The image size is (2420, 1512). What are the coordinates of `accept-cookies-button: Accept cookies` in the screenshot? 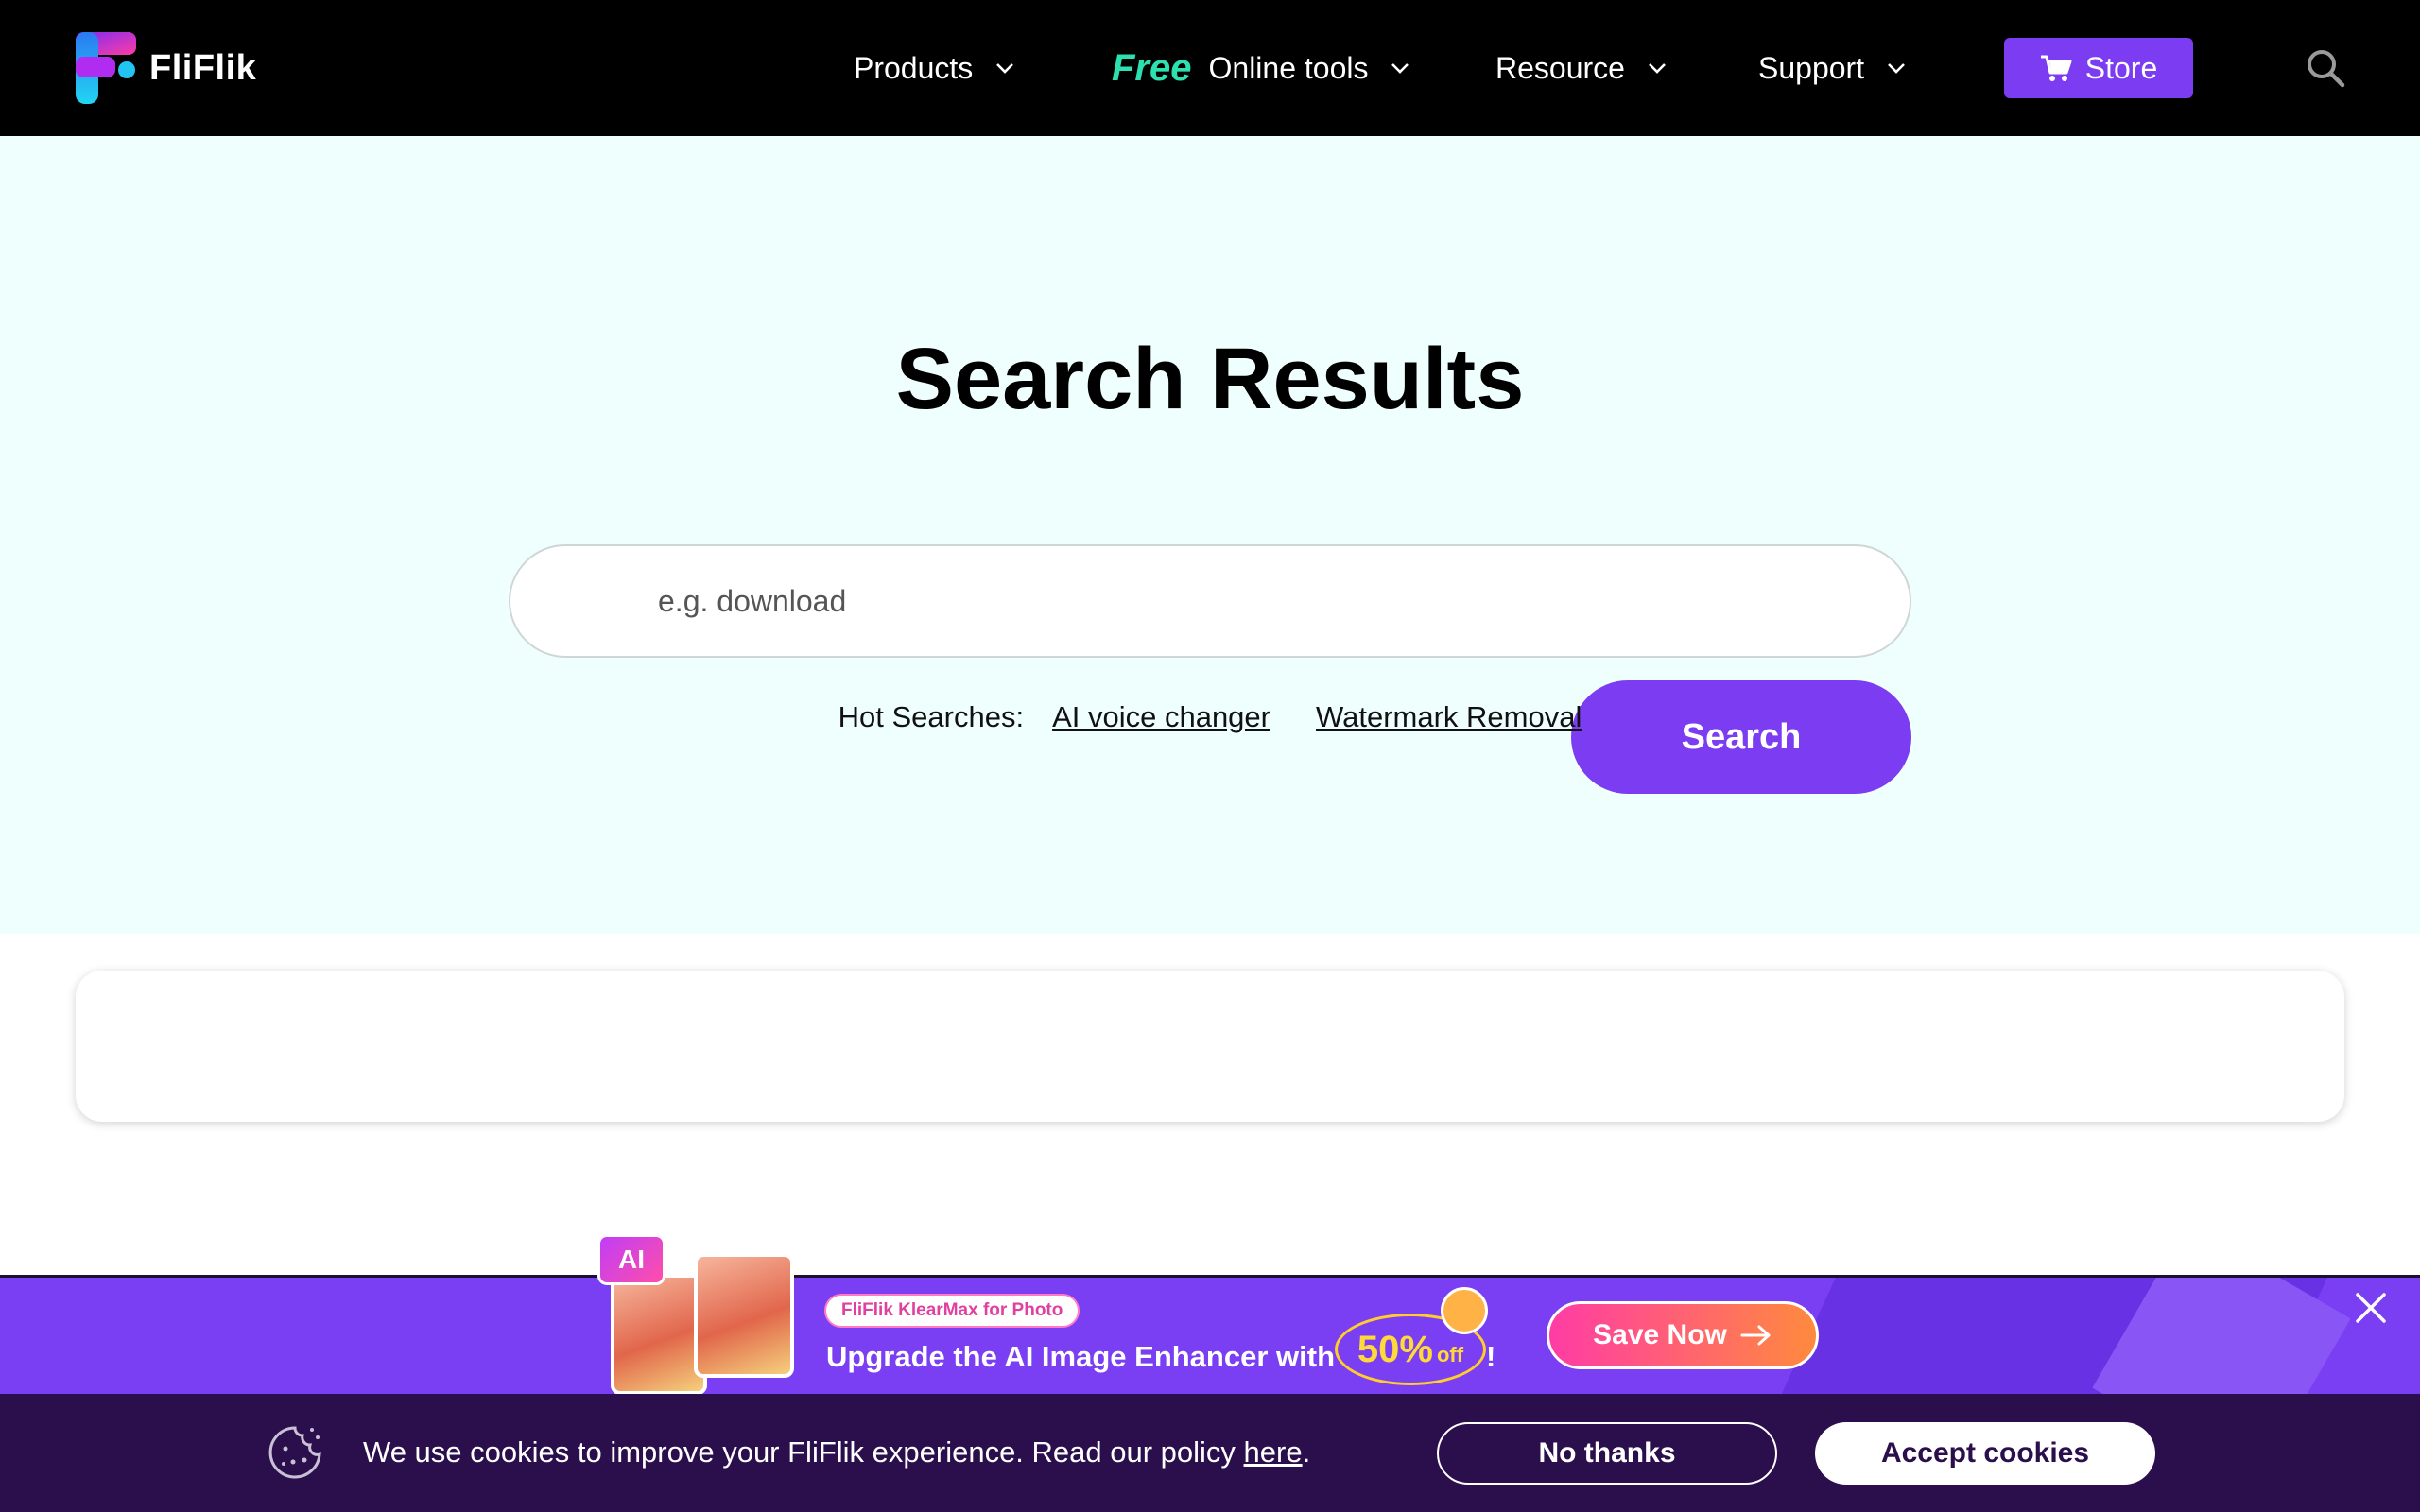 It's located at (1985, 1453).